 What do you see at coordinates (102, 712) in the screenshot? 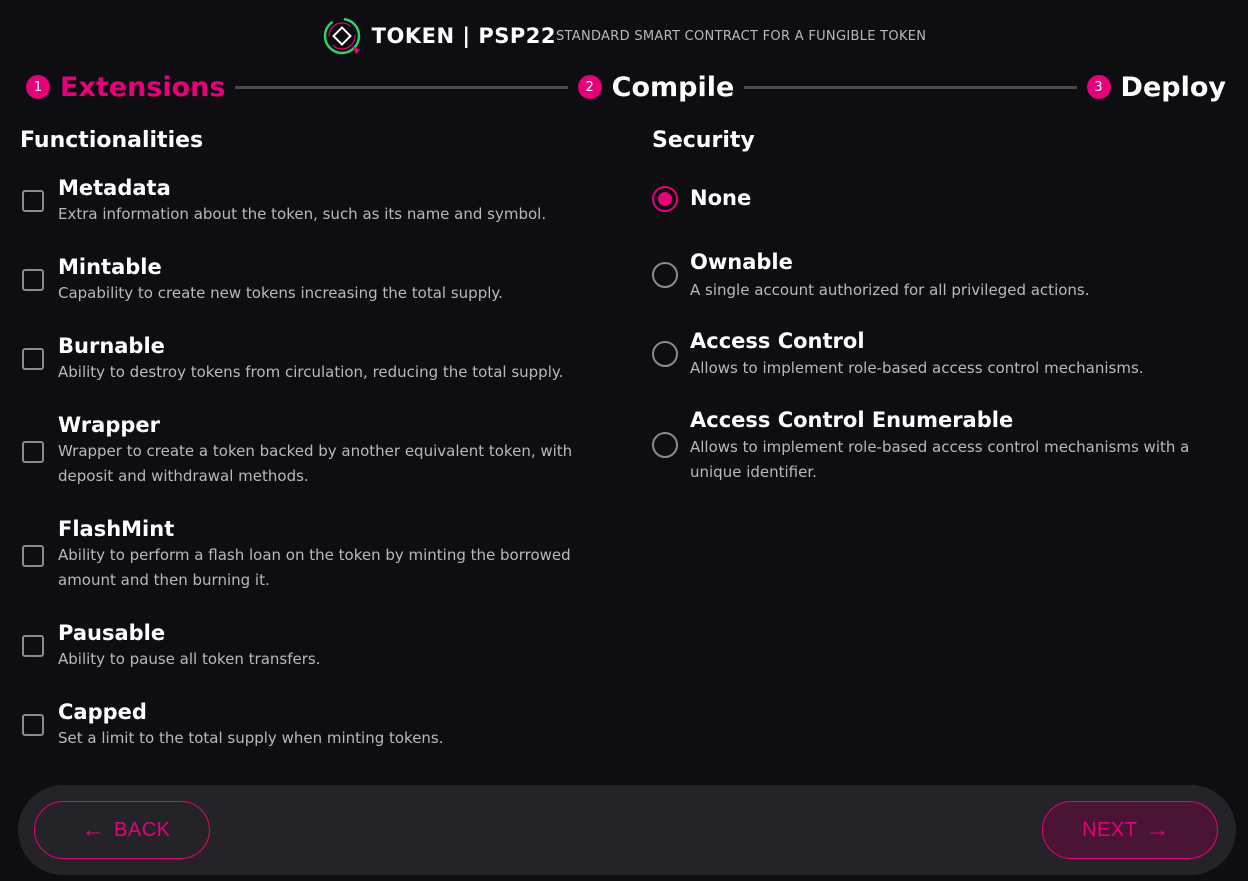
I see `option-title: Capped` at bounding box center [102, 712].